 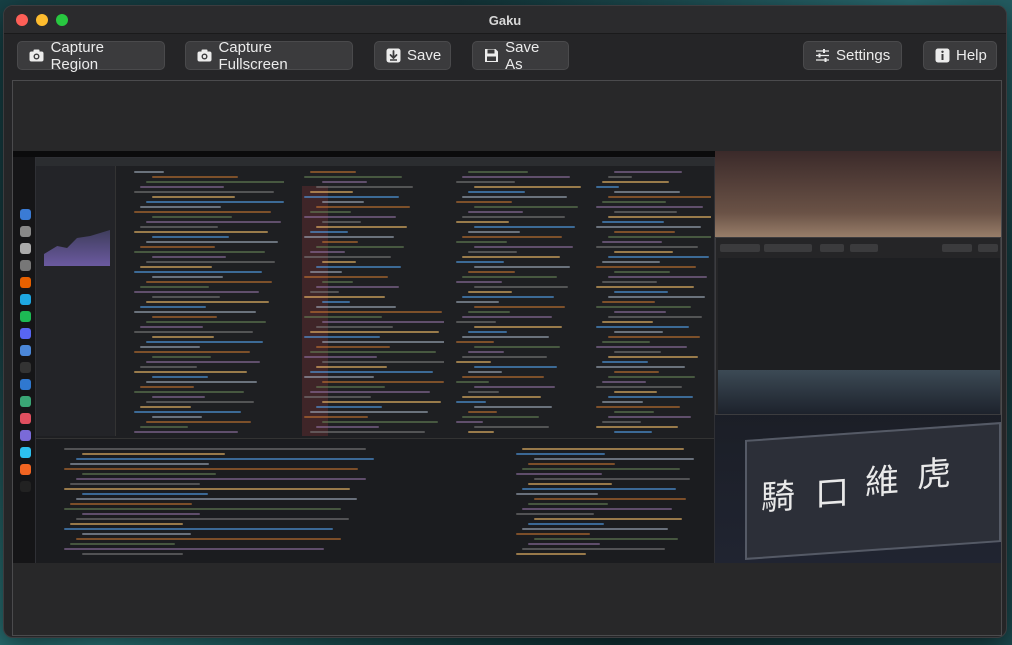 What do you see at coordinates (942, 56) in the screenshot?
I see `info-icon` at bounding box center [942, 56].